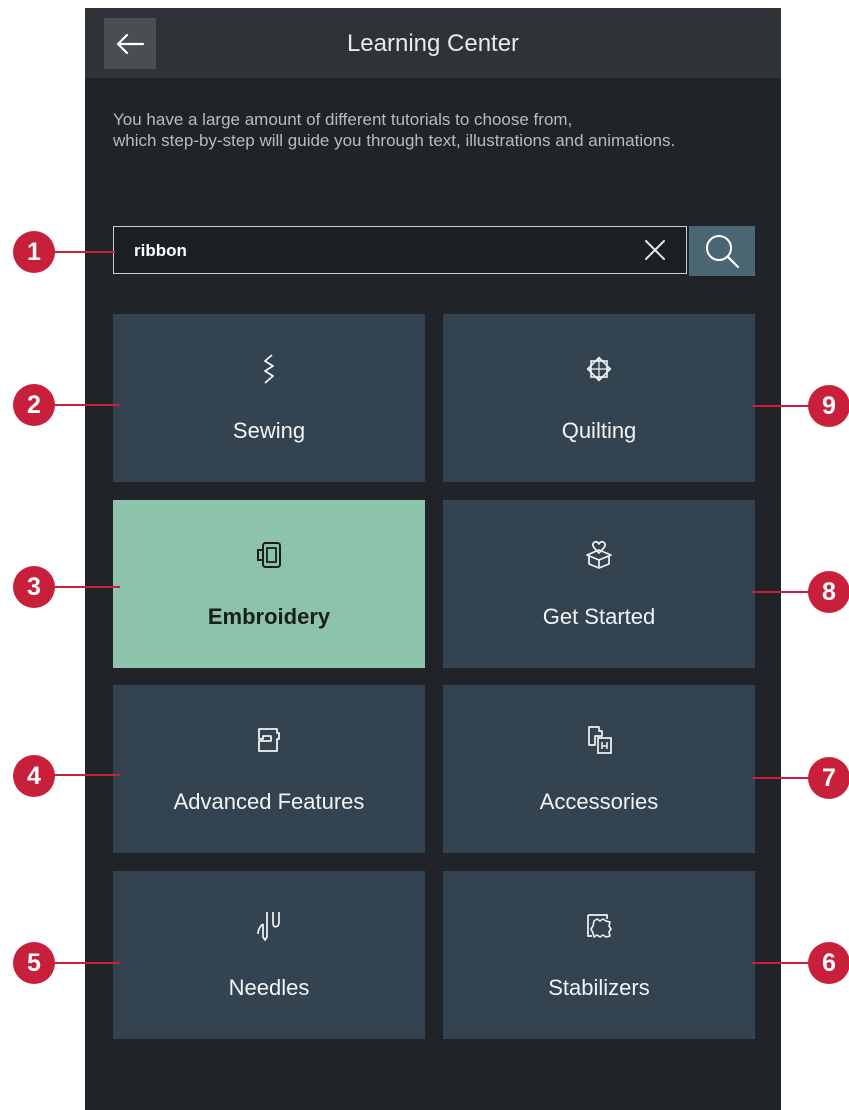 Image resolution: width=849 pixels, height=1110 pixels. I want to click on tile-label: Embroidery, so click(269, 616).